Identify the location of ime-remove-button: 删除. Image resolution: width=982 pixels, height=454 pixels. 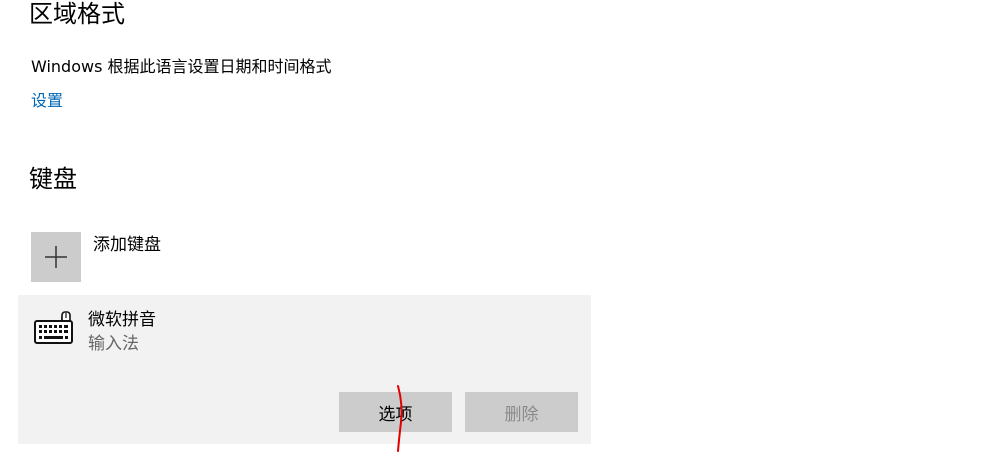
(521, 412).